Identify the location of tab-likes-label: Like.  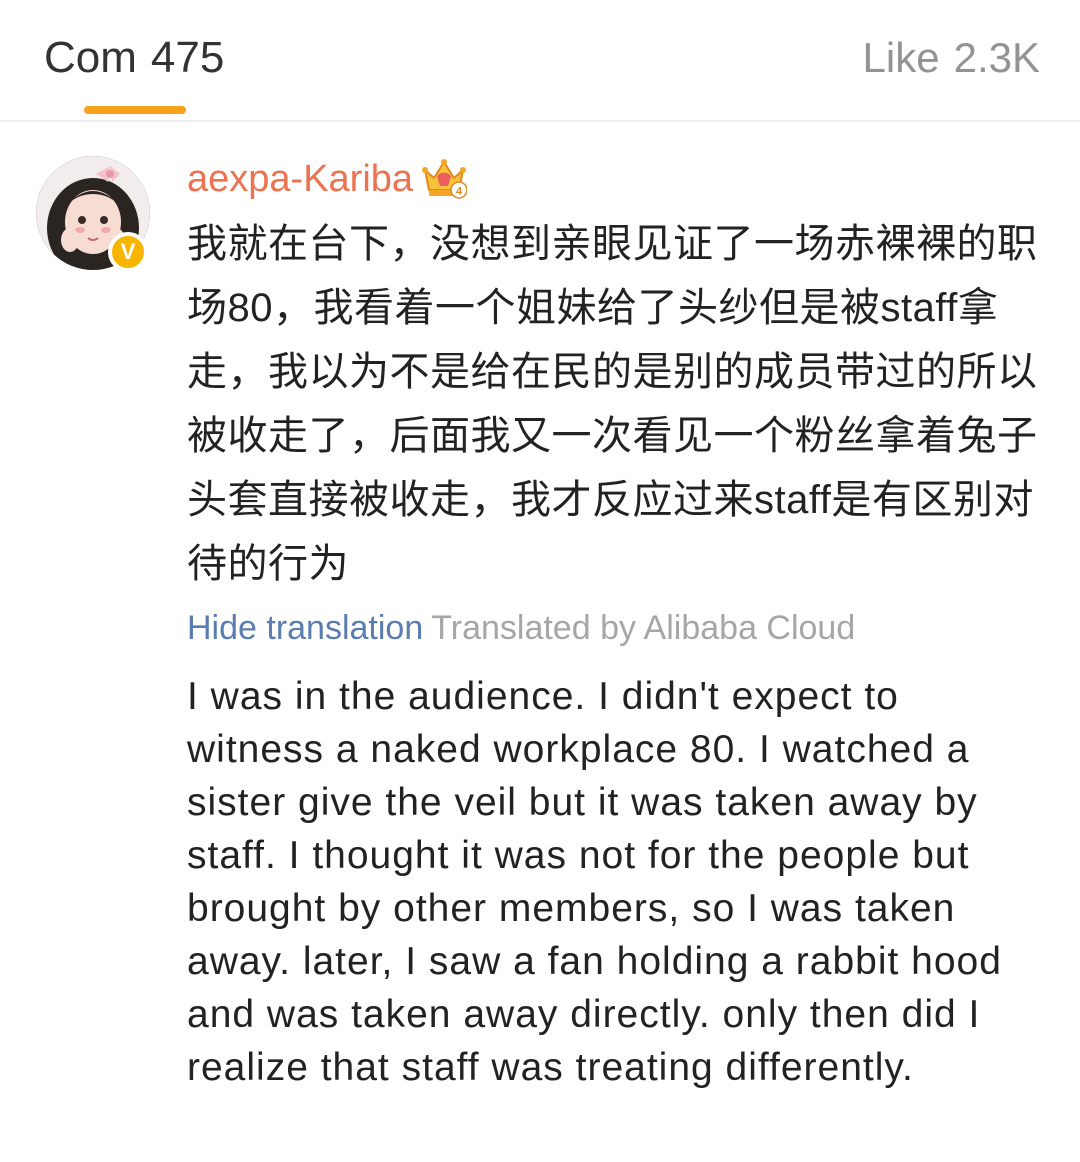
(901, 57).